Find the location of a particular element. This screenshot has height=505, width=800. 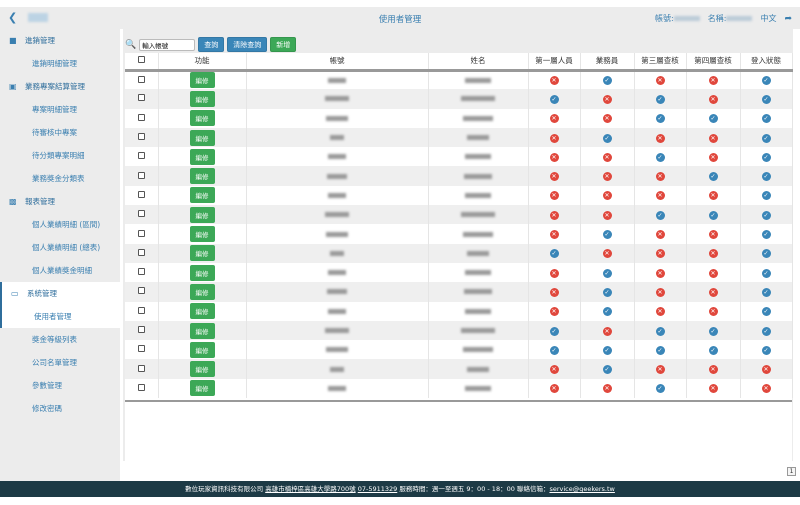

sidebar-item: 進銷明細管理 is located at coordinates (60, 63).